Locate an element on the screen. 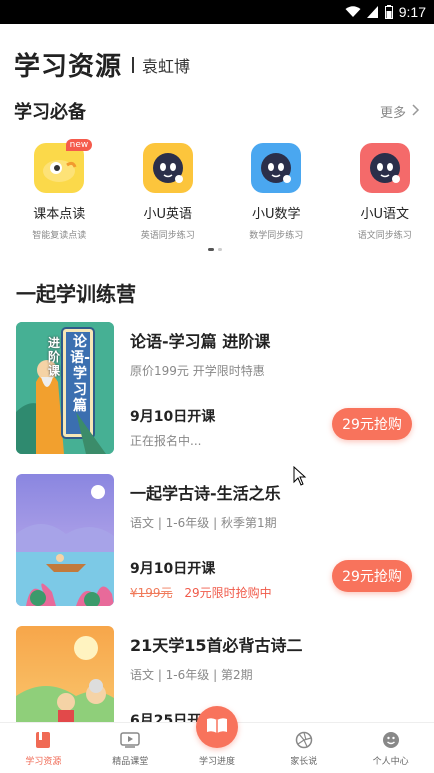 This screenshot has width=434, height=773. app-math: 小U数学 数学同步练习 is located at coordinates (276, 192).